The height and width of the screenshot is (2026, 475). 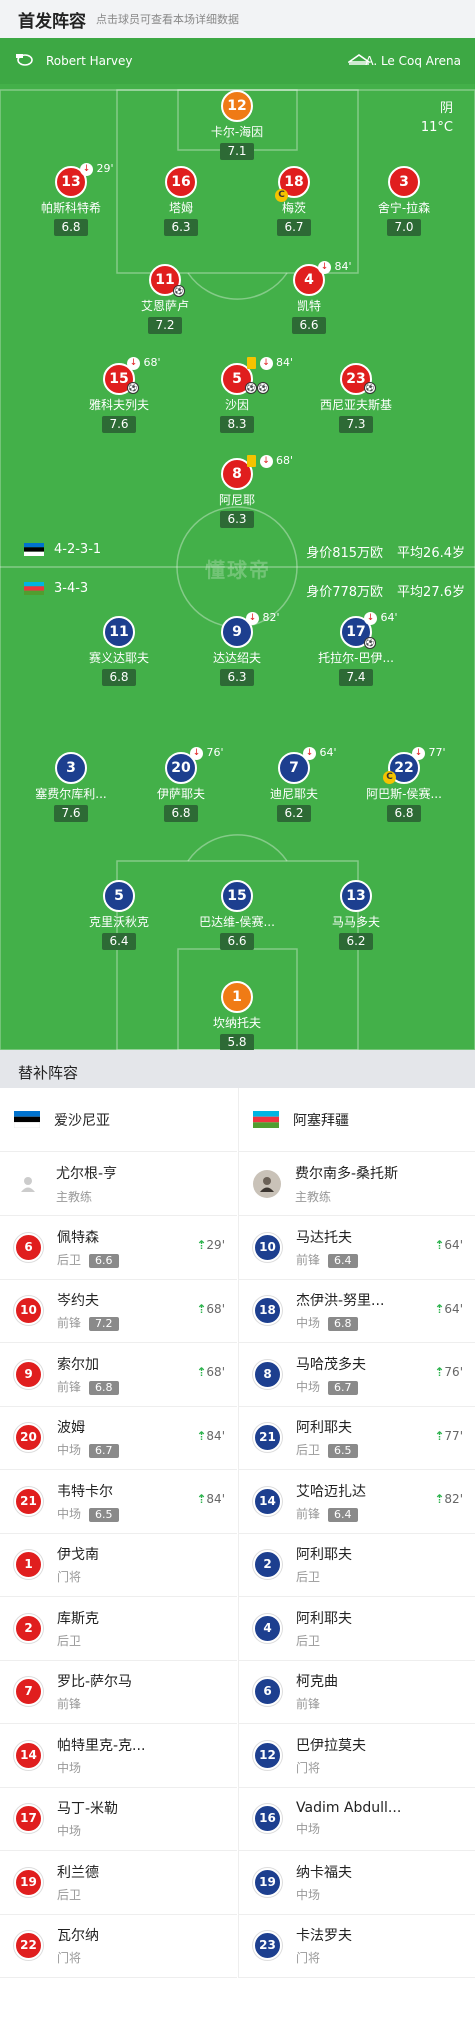 What do you see at coordinates (215, 1372) in the screenshot?
I see `sub-in-minute-text: 68'` at bounding box center [215, 1372].